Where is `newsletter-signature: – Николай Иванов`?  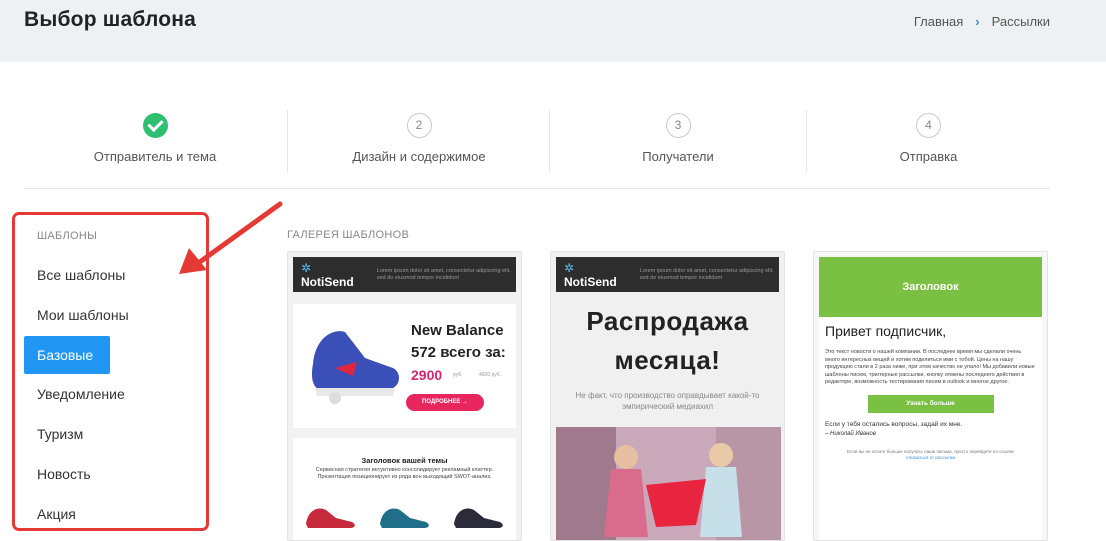
newsletter-signature: – Николай Иванов is located at coordinates (850, 433).